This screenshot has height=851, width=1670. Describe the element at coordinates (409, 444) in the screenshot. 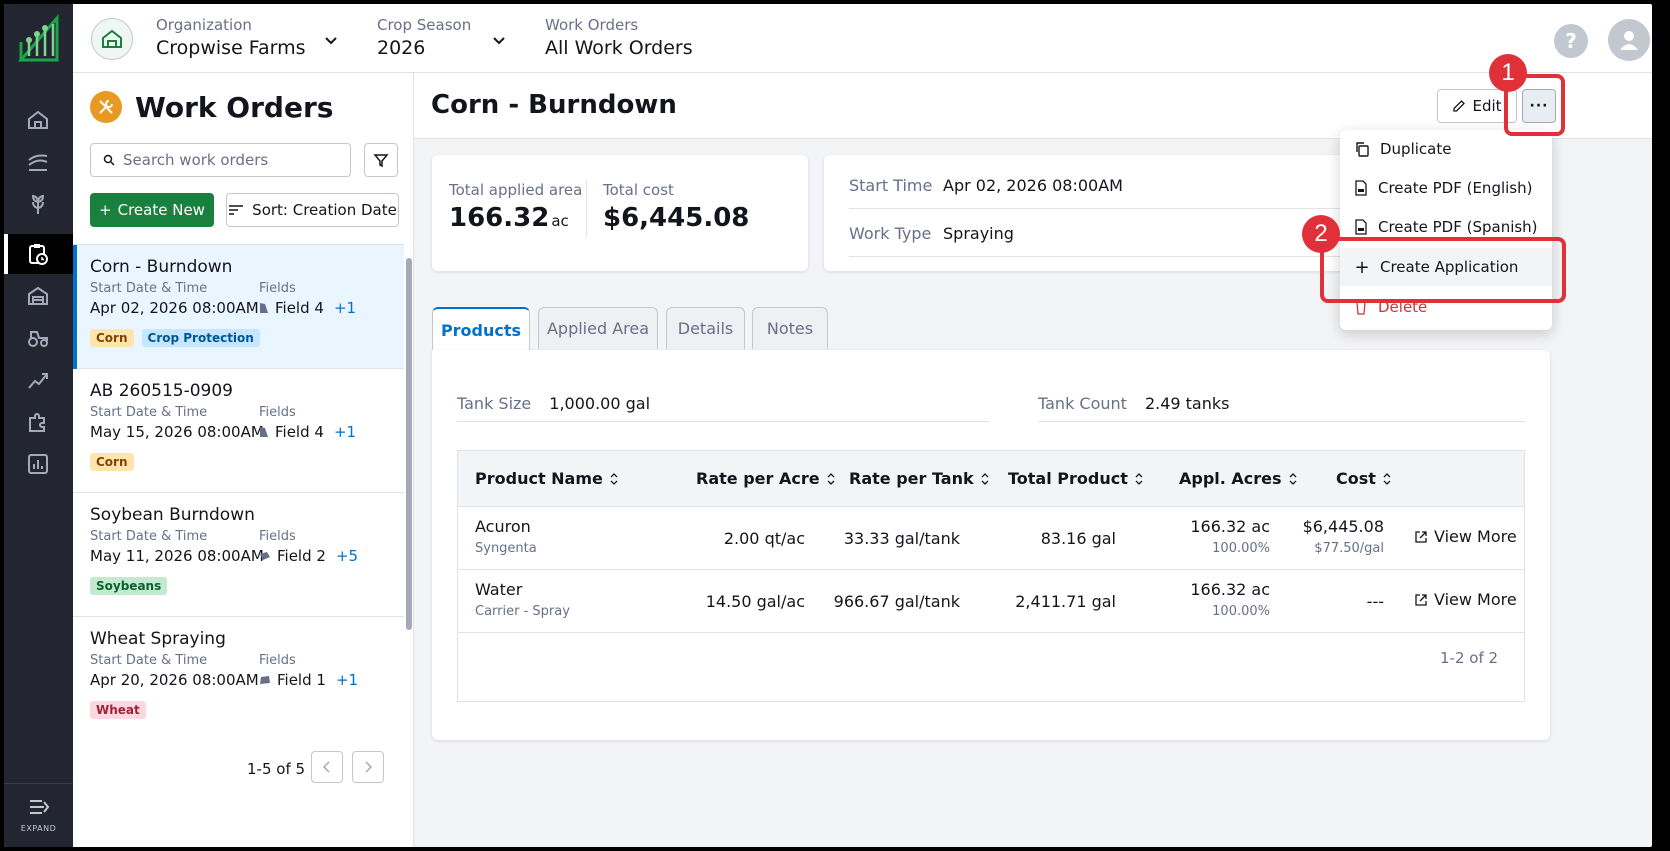

I see `scrollbar-thumb` at that location.